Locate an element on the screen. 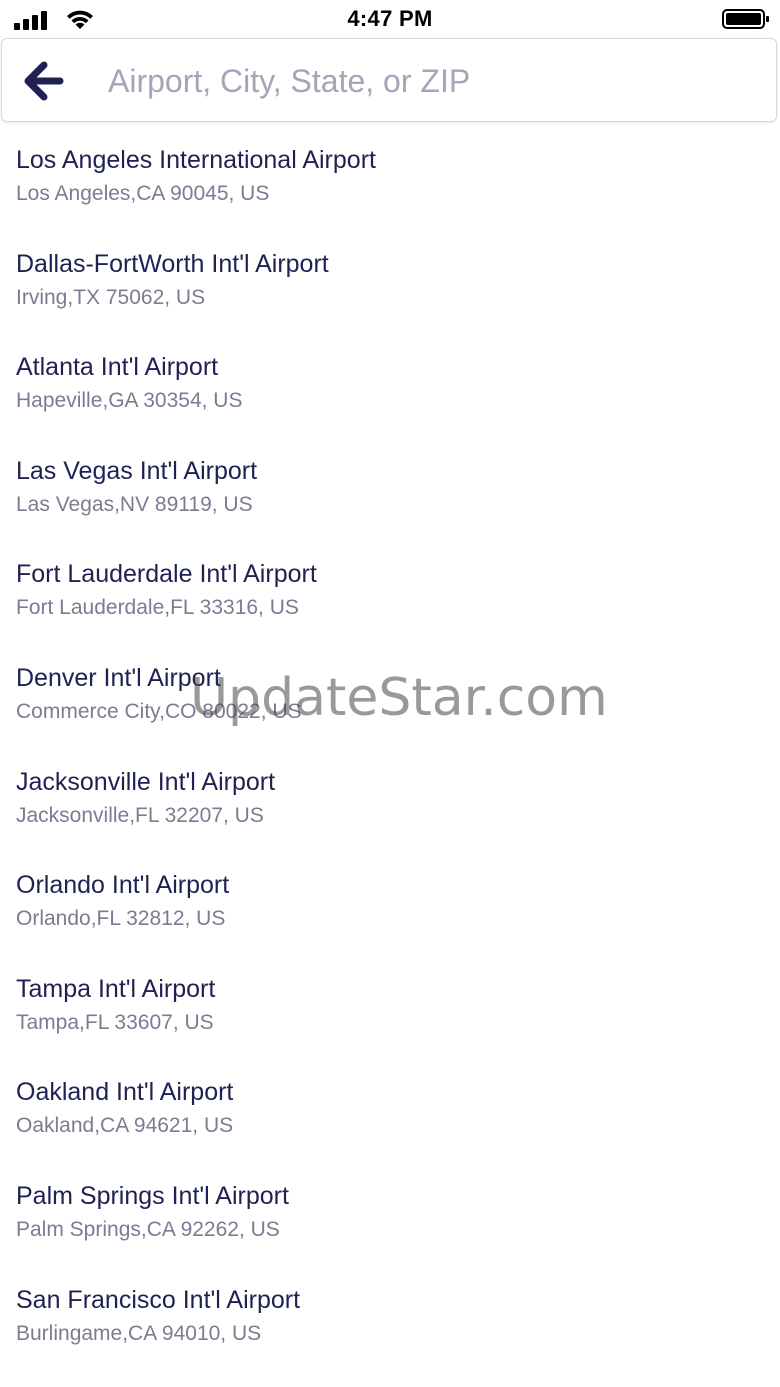 The image size is (780, 1387). airport-name: Las Vegas Int'l Airport is located at coordinates (137, 470).